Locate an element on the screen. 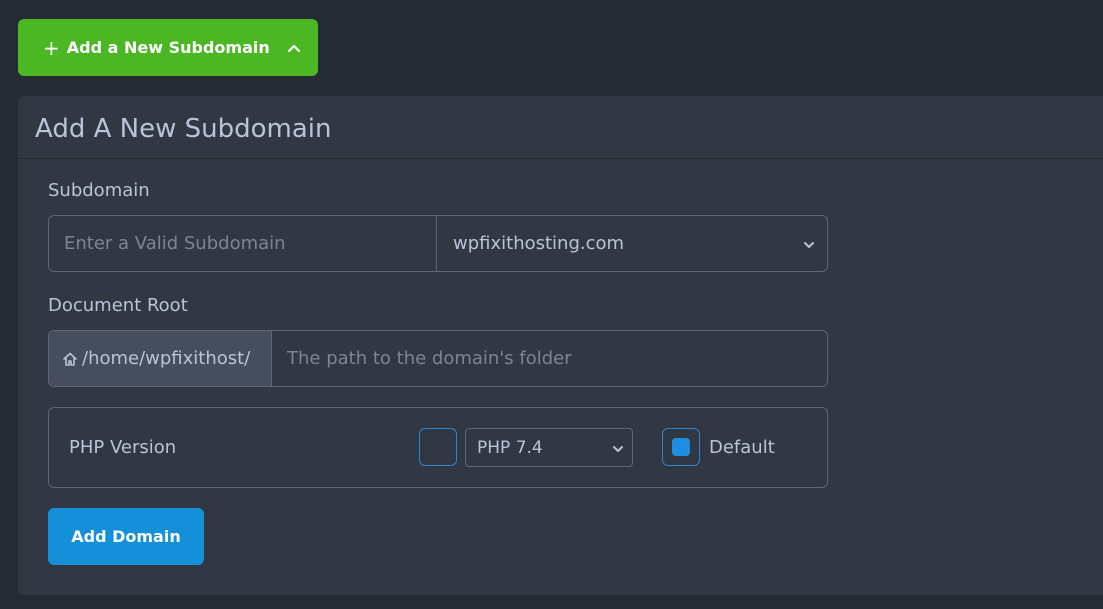  php-version-enable-checkbox is located at coordinates (438, 447).